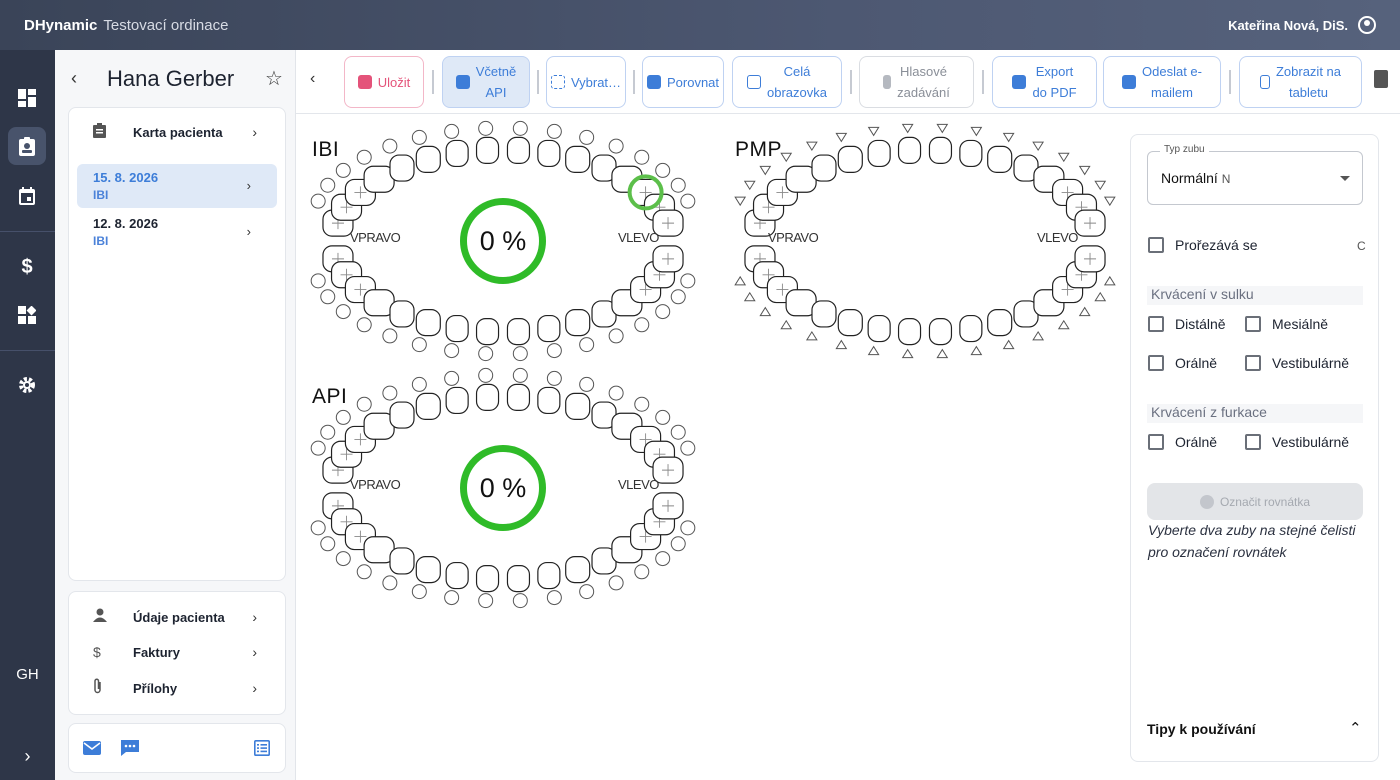 Image resolution: width=1400 pixels, height=780 pixels. What do you see at coordinates (1182, 363) in the screenshot?
I see `oral-checkbox: Orálně` at bounding box center [1182, 363].